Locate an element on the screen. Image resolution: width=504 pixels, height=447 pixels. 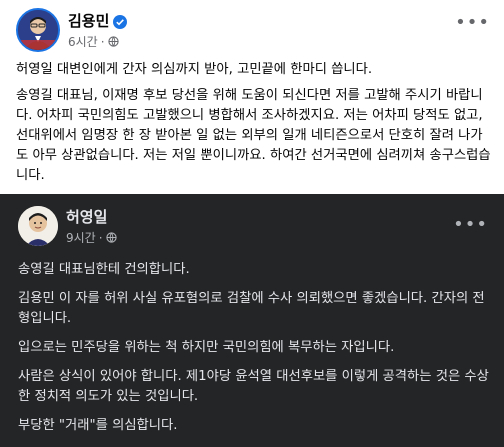
shared-avatar-image is located at coordinates (38, 226).